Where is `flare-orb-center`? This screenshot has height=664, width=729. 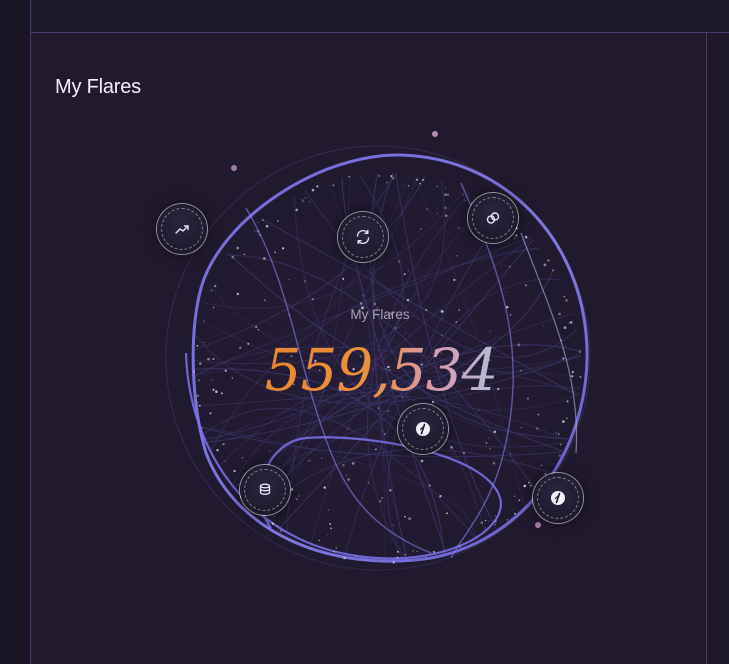 flare-orb-center is located at coordinates (423, 429).